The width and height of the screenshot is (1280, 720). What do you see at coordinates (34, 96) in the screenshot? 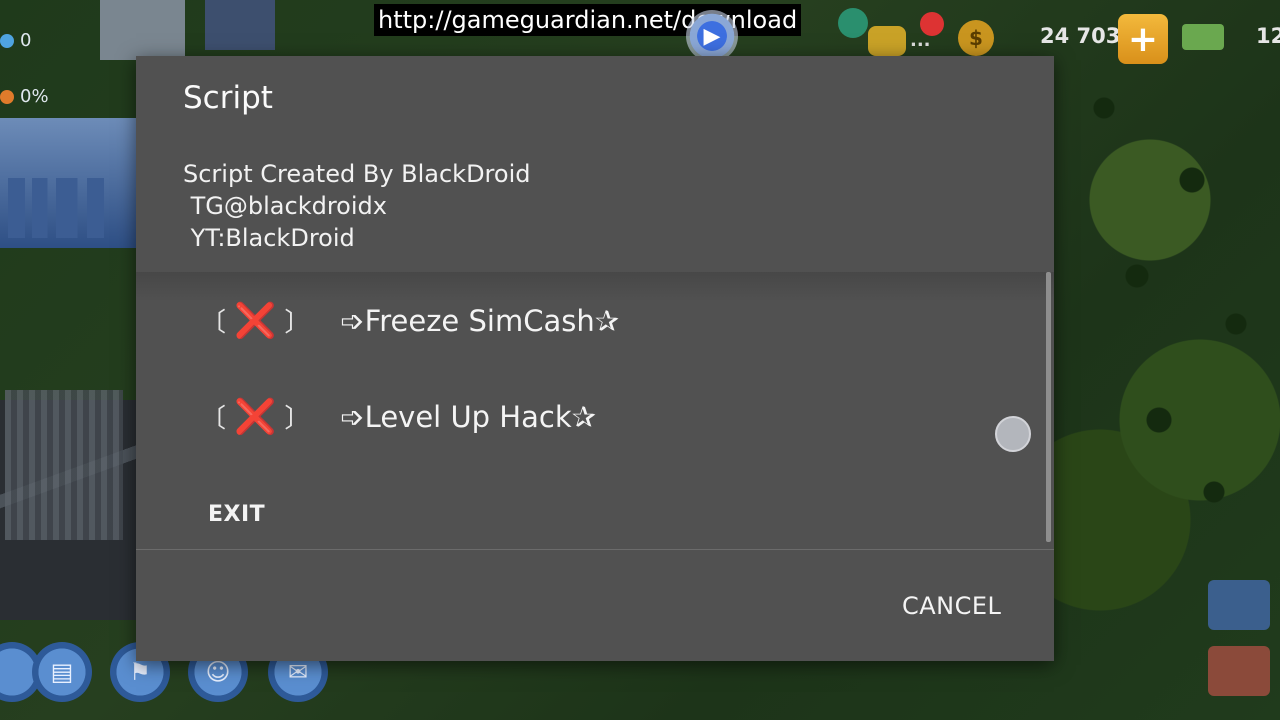
I see `happiness-value: 0%` at bounding box center [34, 96].